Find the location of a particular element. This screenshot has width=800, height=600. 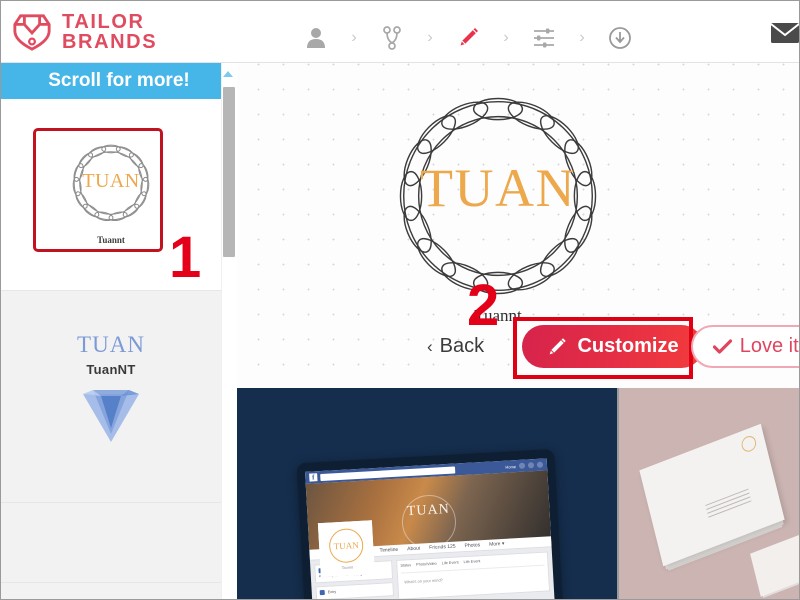

avatar-logo-name: TUAN is located at coordinates (346, 545).